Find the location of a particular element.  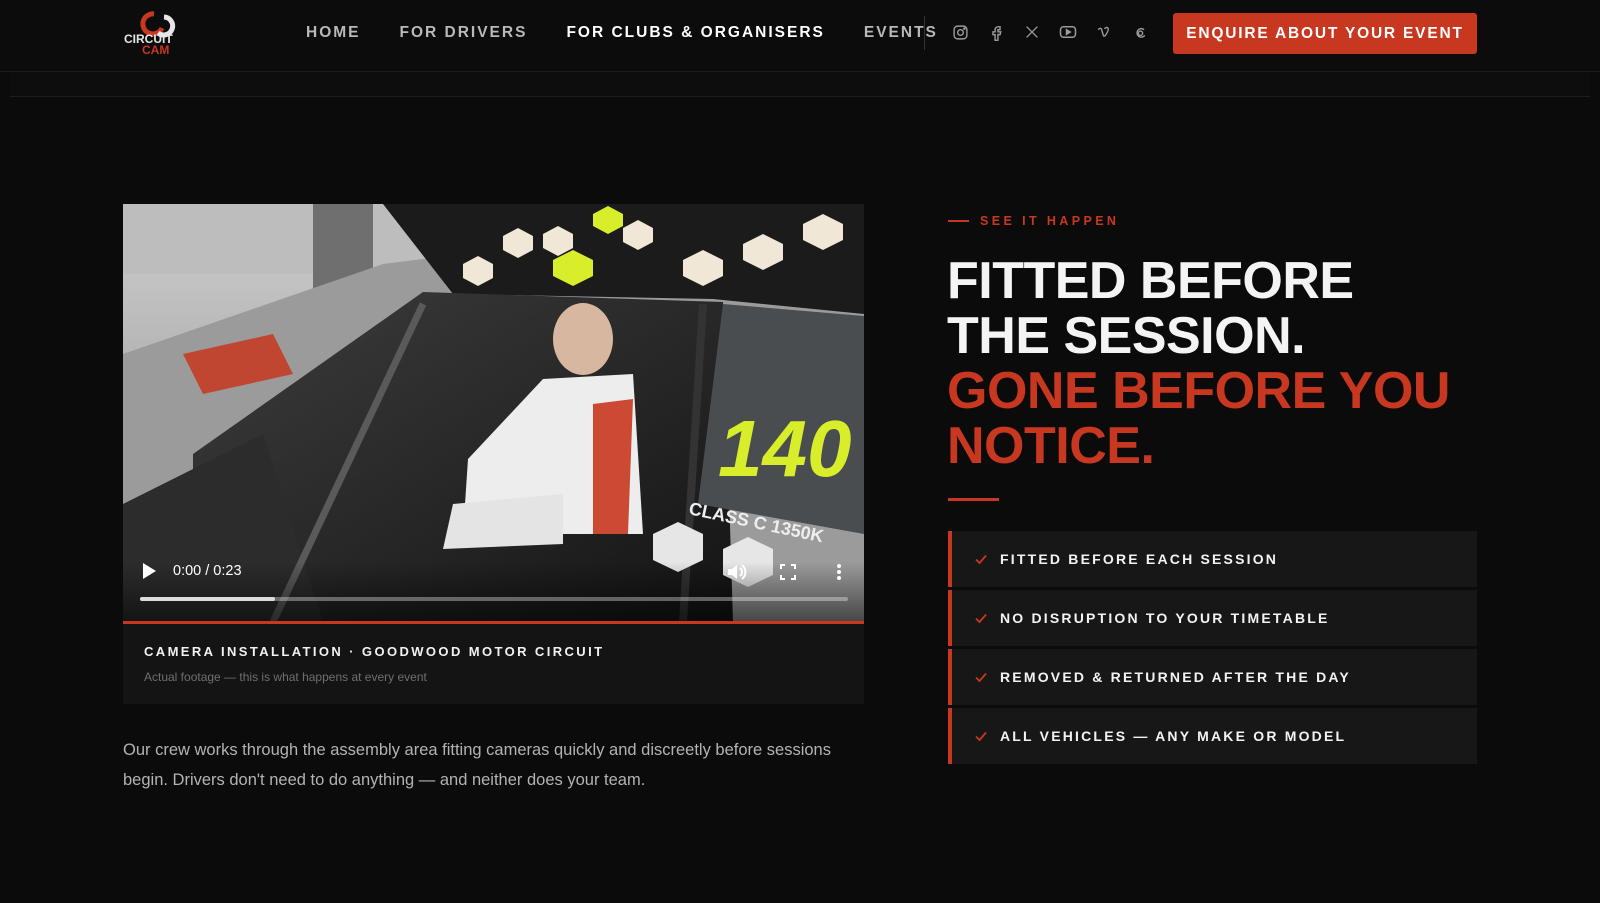

svg-text: CAM is located at coordinates (155, 49).